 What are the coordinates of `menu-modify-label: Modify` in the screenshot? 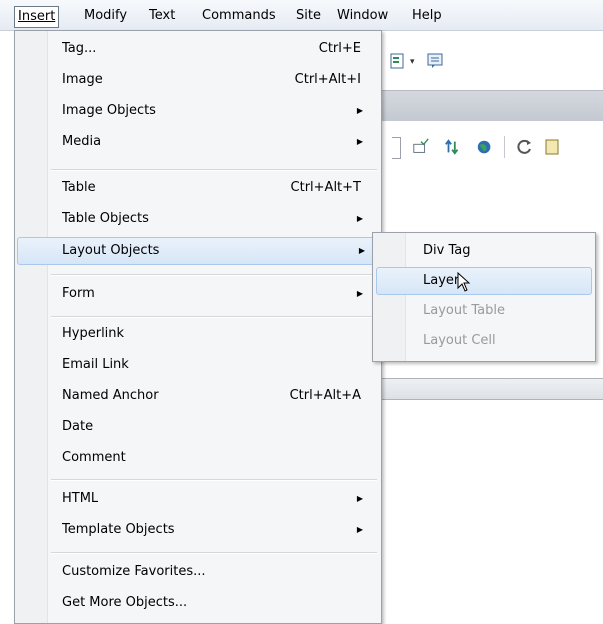 It's located at (106, 15).